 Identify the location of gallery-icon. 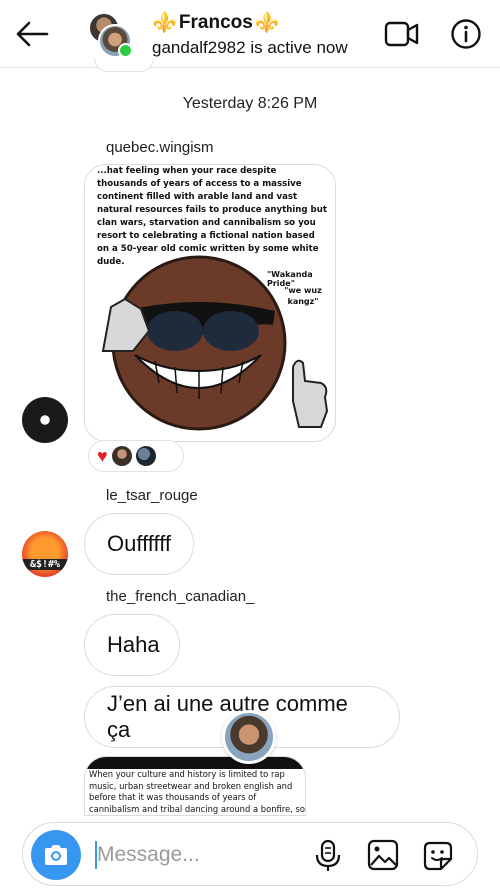
(383, 855).